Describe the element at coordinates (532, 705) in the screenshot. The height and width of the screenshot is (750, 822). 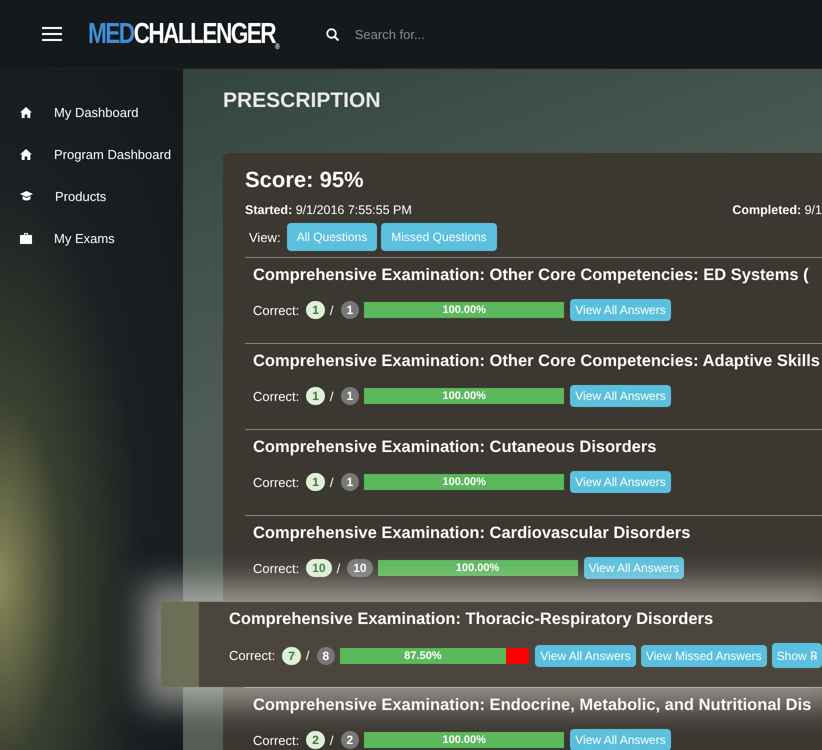
I see `section-title: Comprehensive Examination: Endocrine, Metabolic, and Nutritional Dis` at that location.